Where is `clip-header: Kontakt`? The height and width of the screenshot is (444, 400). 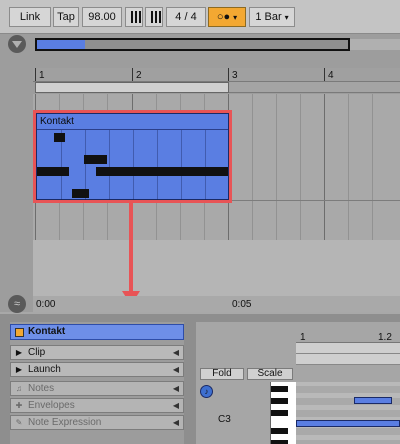
clip-header: Kontakt is located at coordinates (97, 332).